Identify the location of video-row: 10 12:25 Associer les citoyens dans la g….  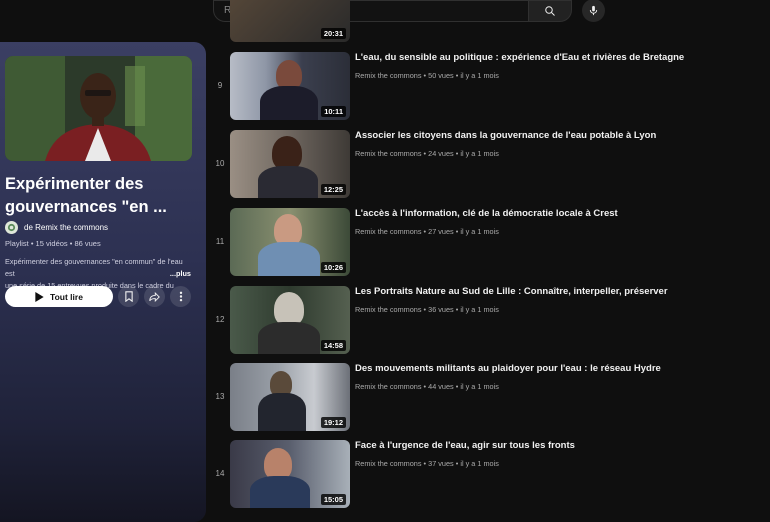
(488, 164).